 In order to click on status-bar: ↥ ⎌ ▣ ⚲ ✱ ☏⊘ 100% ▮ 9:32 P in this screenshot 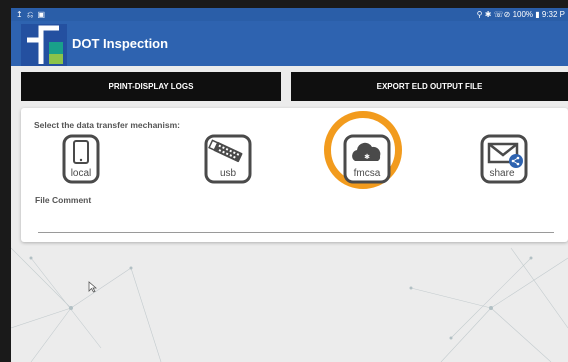, I will do `click(289, 14)`.